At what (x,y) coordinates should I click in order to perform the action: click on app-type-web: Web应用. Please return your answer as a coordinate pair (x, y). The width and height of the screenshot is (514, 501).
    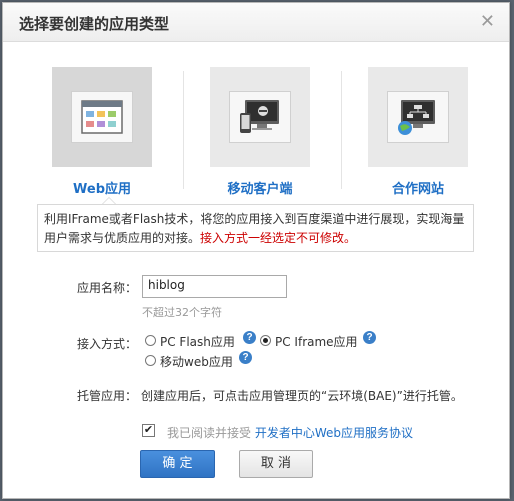
    Looking at the image, I should click on (102, 132).